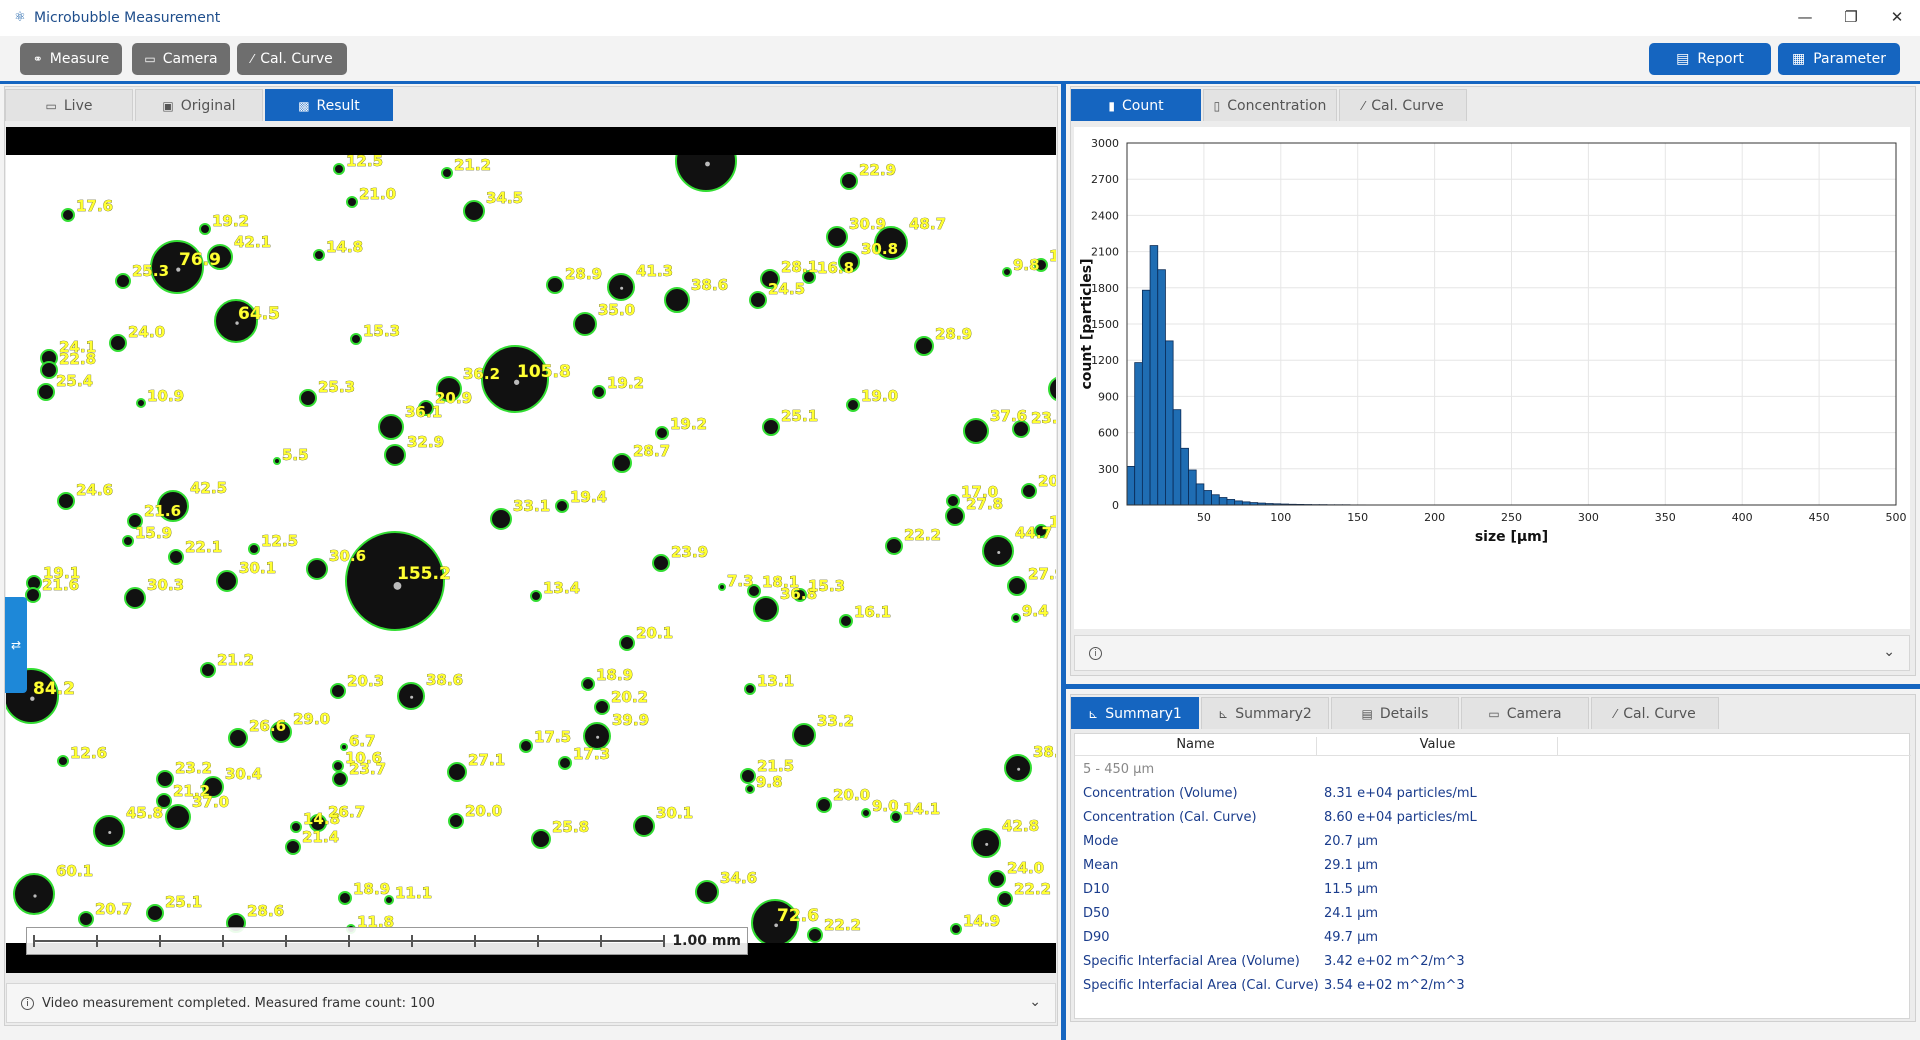  I want to click on camera-button: ▭ Camera, so click(181, 59).